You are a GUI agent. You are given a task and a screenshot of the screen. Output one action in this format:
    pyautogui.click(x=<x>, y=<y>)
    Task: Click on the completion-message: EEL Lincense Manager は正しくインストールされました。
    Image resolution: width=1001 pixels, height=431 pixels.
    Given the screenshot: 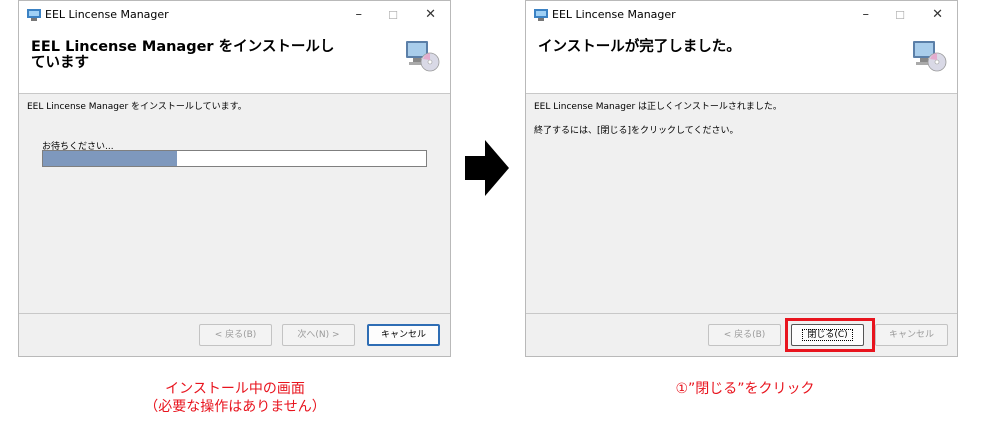 What is the action you would take?
    pyautogui.click(x=658, y=107)
    